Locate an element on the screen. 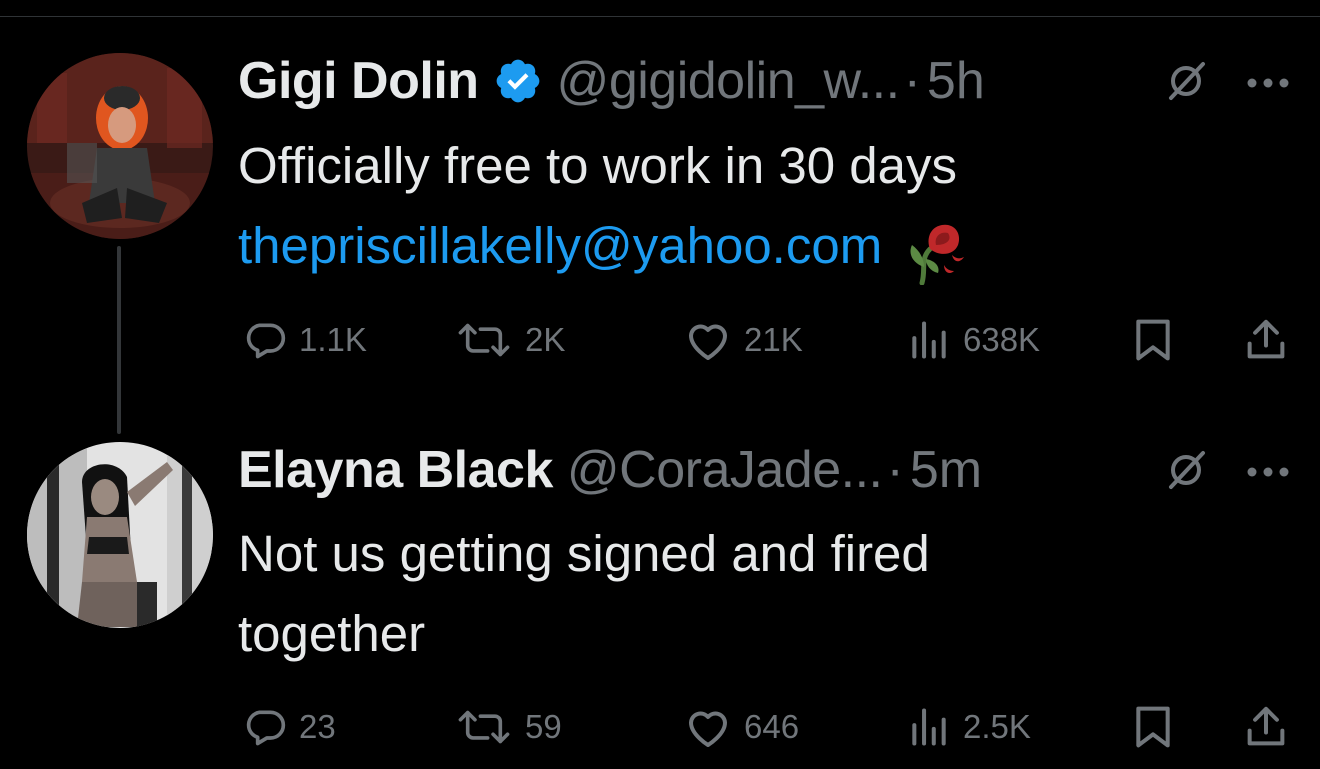 The image size is (1320, 769). tweet-header: Gigi Dolin @gigidolin_w... · 5h is located at coordinates (611, 81).